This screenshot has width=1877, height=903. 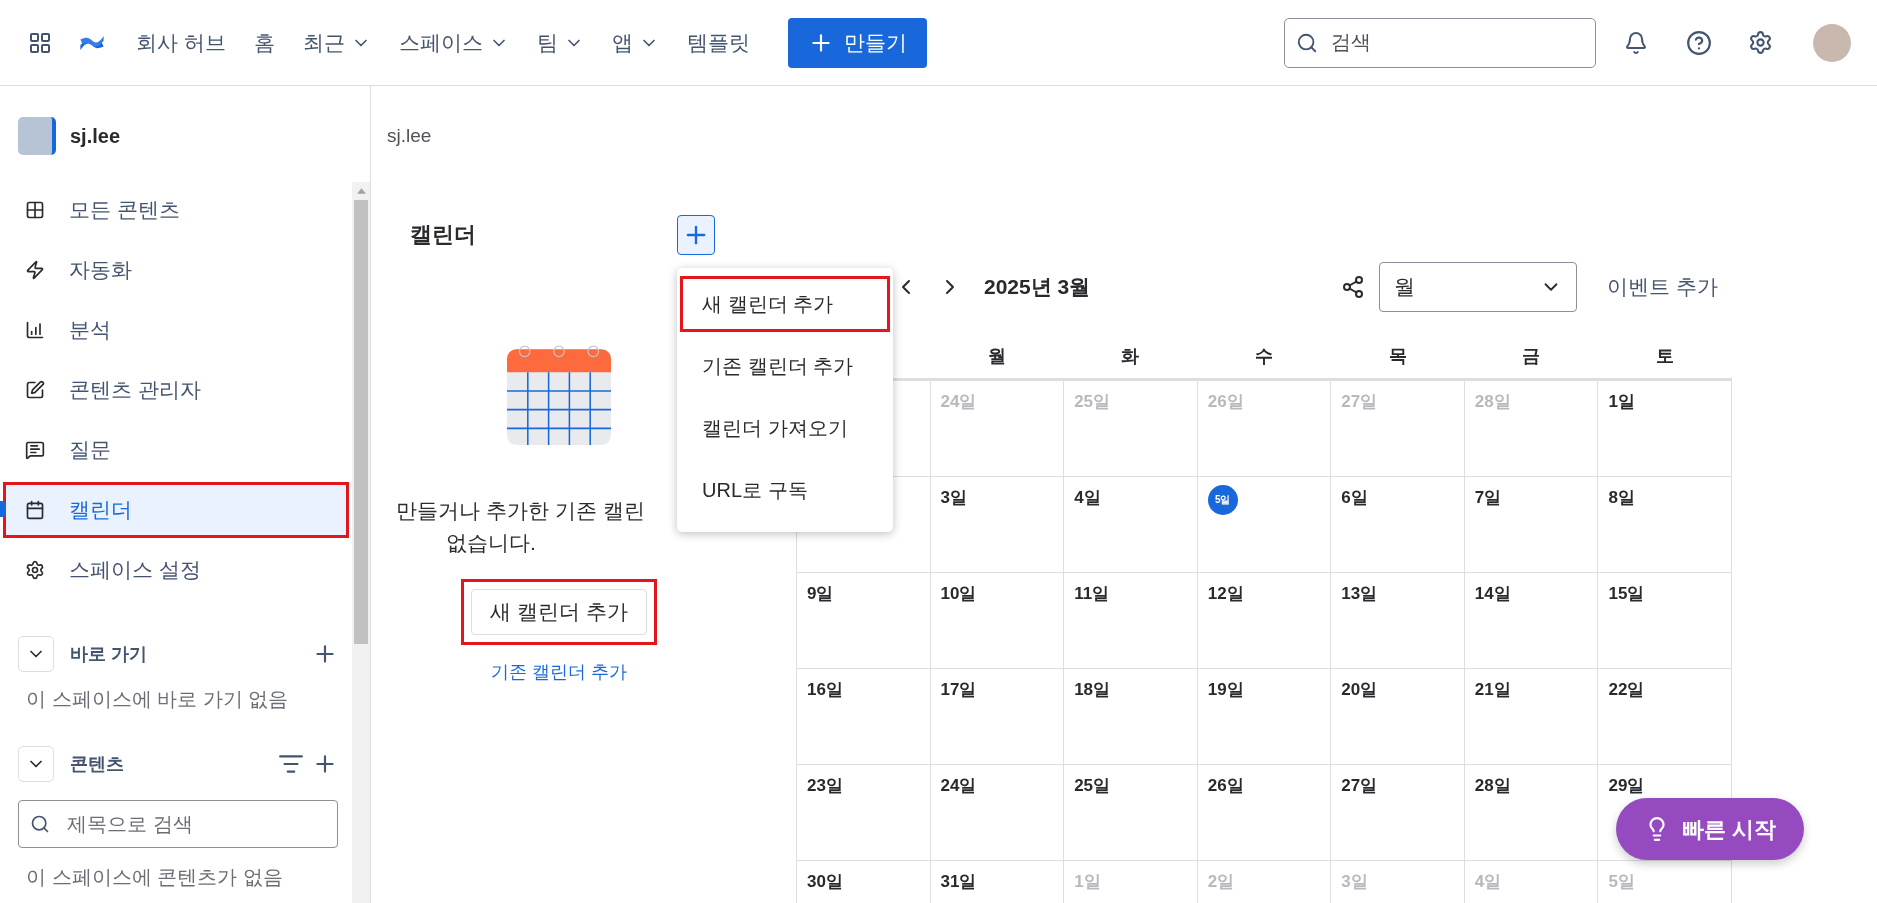 What do you see at coordinates (1488, 497) in the screenshot?
I see `date-number: 7일` at bounding box center [1488, 497].